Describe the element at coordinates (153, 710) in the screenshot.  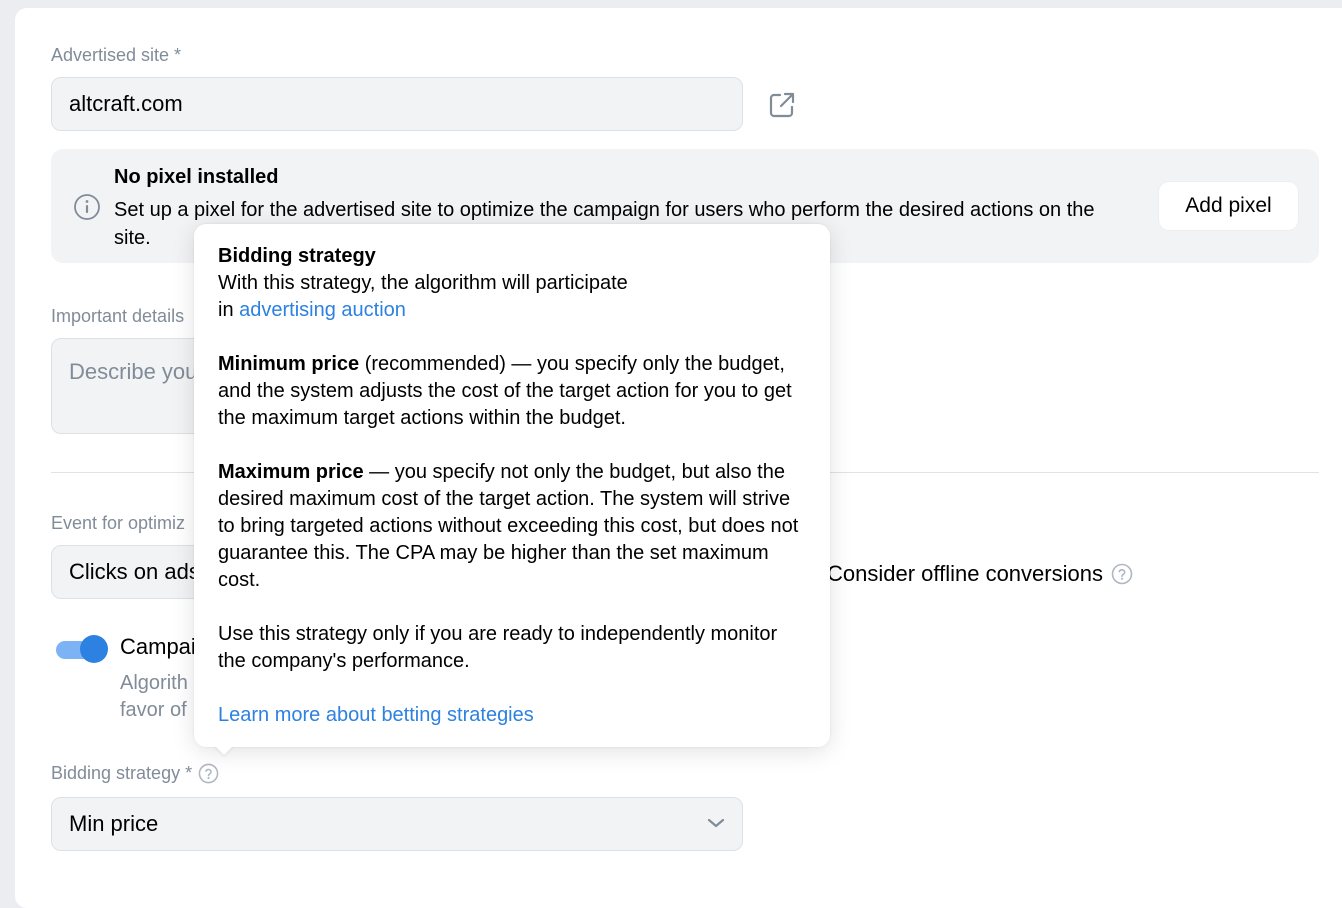
I see `campaign-desc-line-2: favor of` at that location.